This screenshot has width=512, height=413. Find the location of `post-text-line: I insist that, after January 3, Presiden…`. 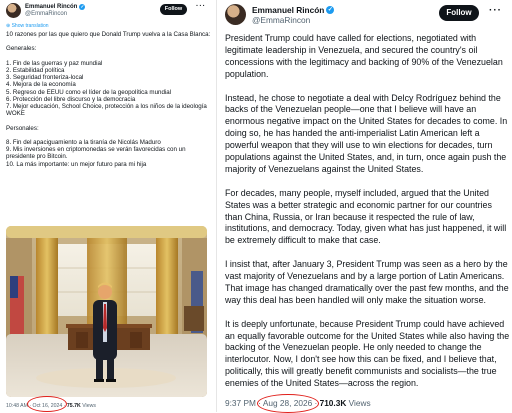

post-text-line: I insist that, after January 3, Presiden… is located at coordinates (366, 264).